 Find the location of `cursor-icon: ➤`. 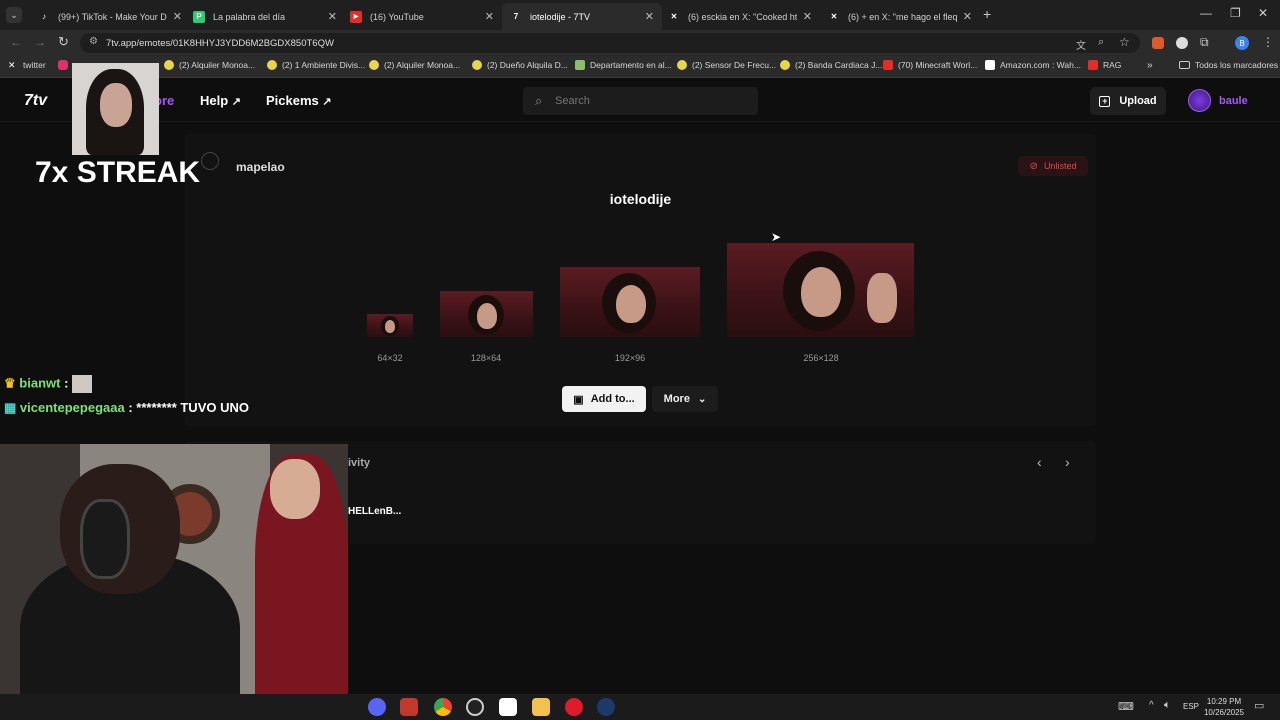

cursor-icon: ➤ is located at coordinates (776, 237).